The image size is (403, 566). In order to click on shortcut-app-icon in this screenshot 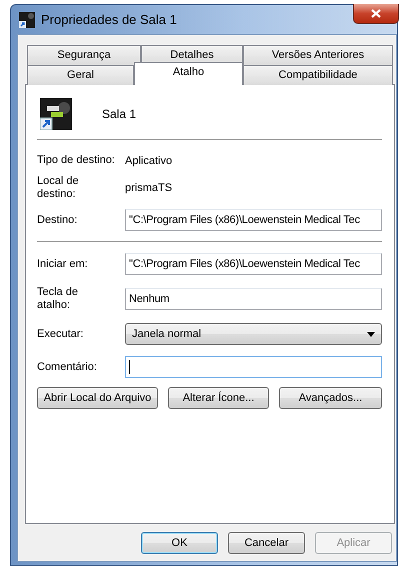, I will do `click(56, 114)`.